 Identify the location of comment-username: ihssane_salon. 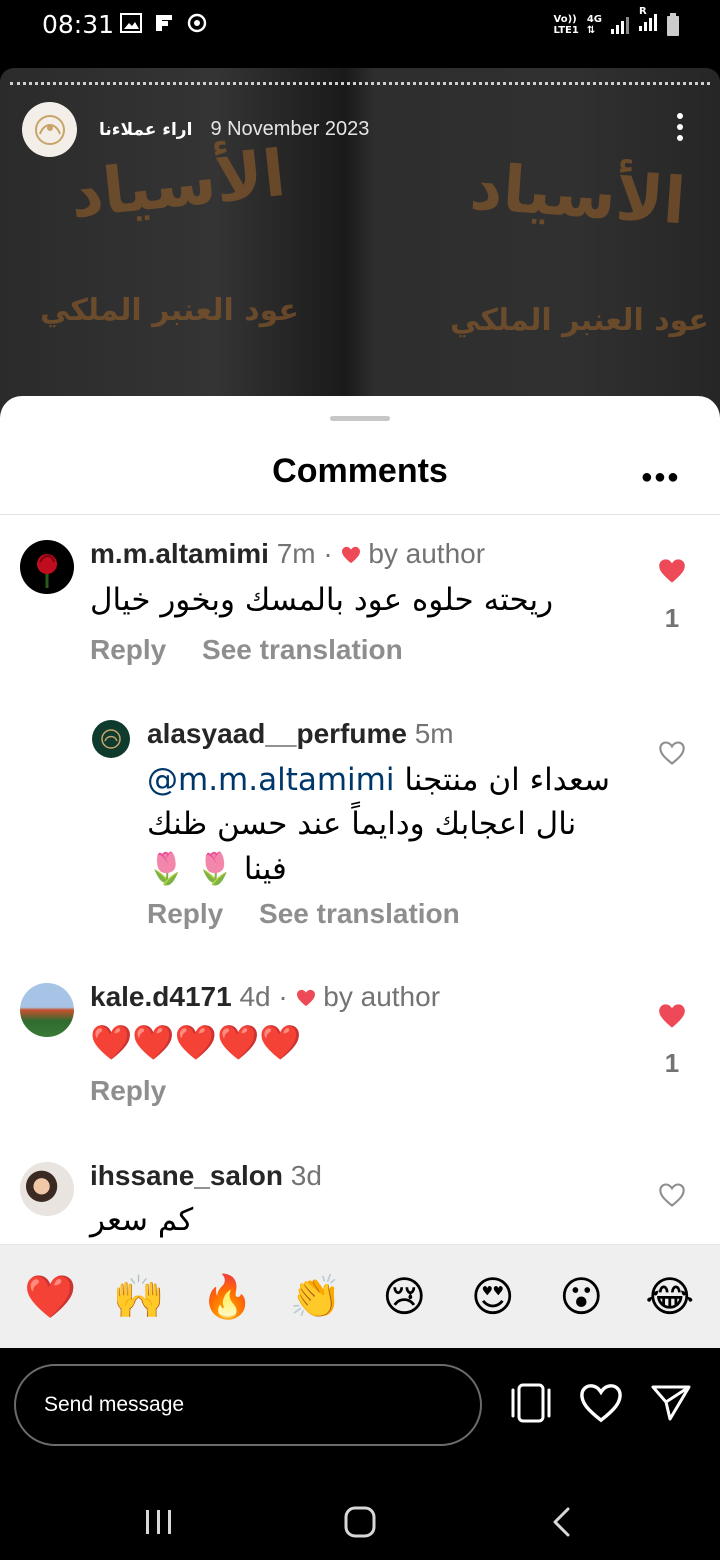
(186, 1175).